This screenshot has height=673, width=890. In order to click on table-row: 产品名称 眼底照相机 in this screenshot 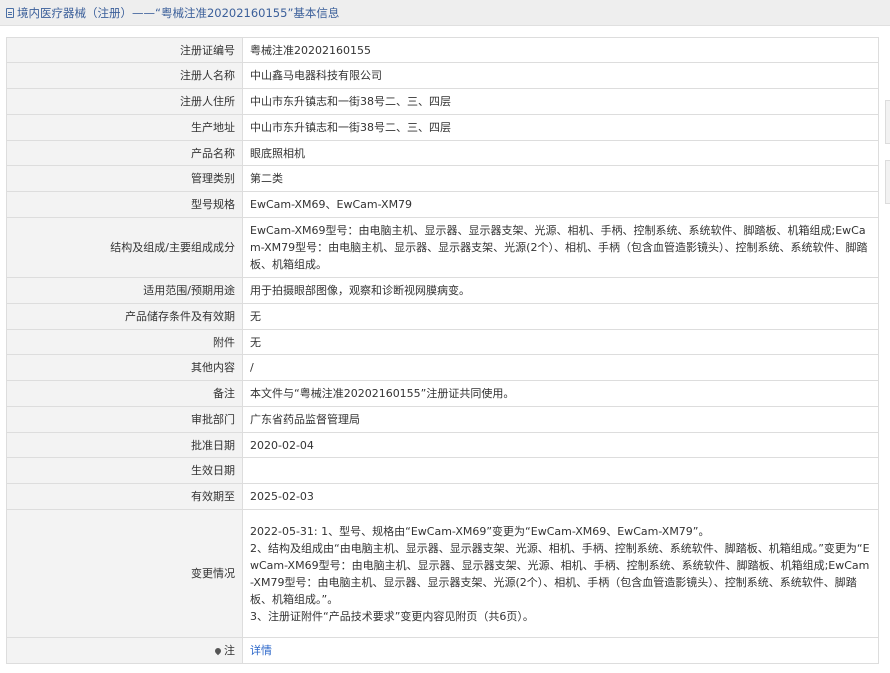, I will do `click(442, 153)`.